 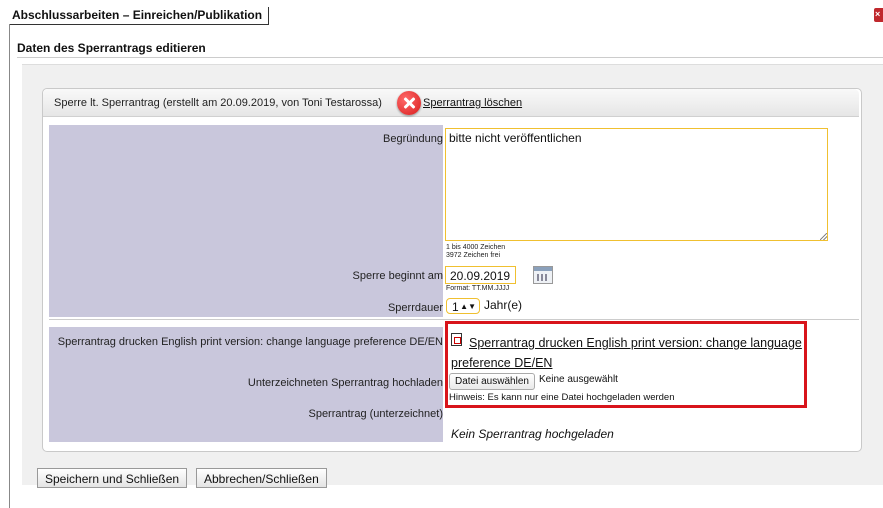 What do you see at coordinates (261, 478) in the screenshot?
I see `cancel-close-button: Abbrechen/Schließen` at bounding box center [261, 478].